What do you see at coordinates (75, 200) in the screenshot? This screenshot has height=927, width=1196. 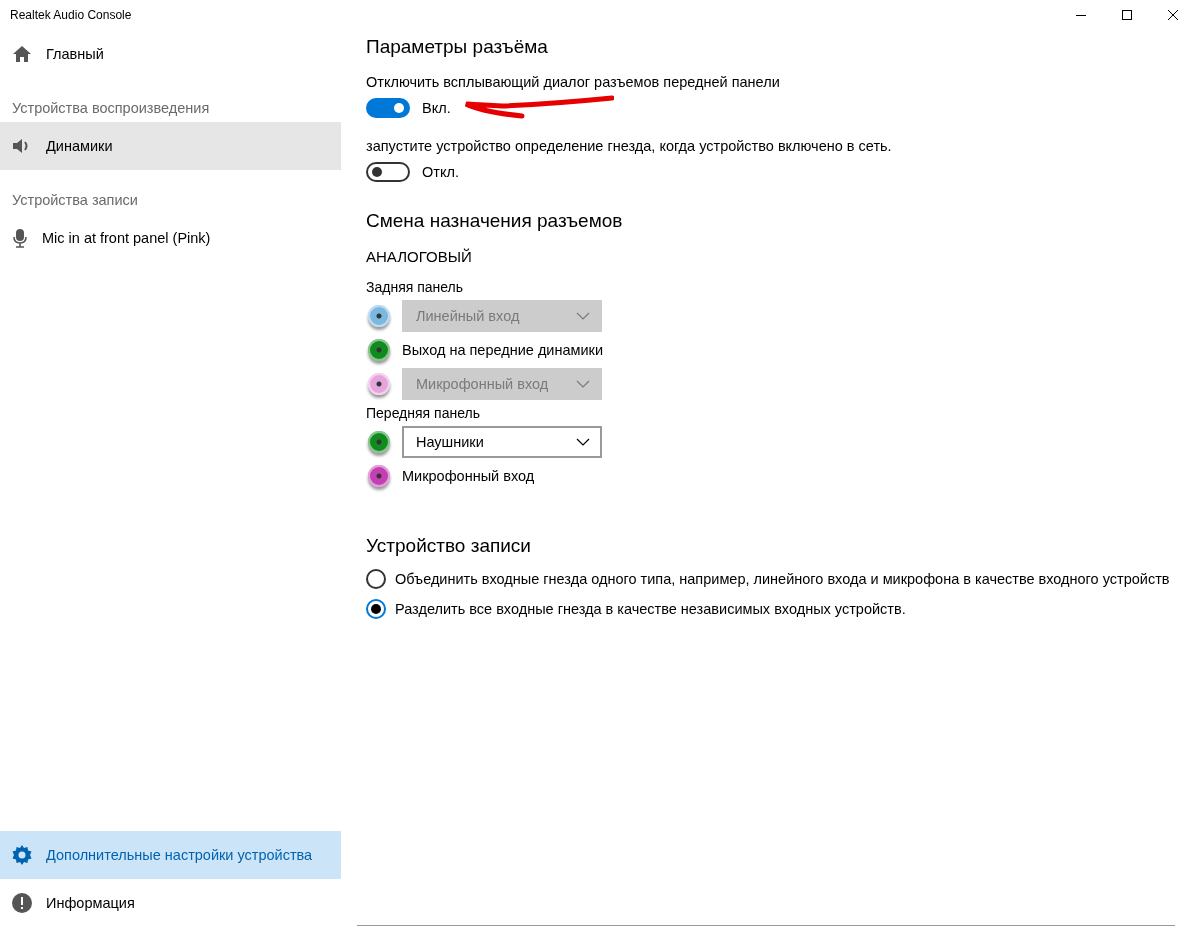 I see `section-header: Устройства записи` at bounding box center [75, 200].